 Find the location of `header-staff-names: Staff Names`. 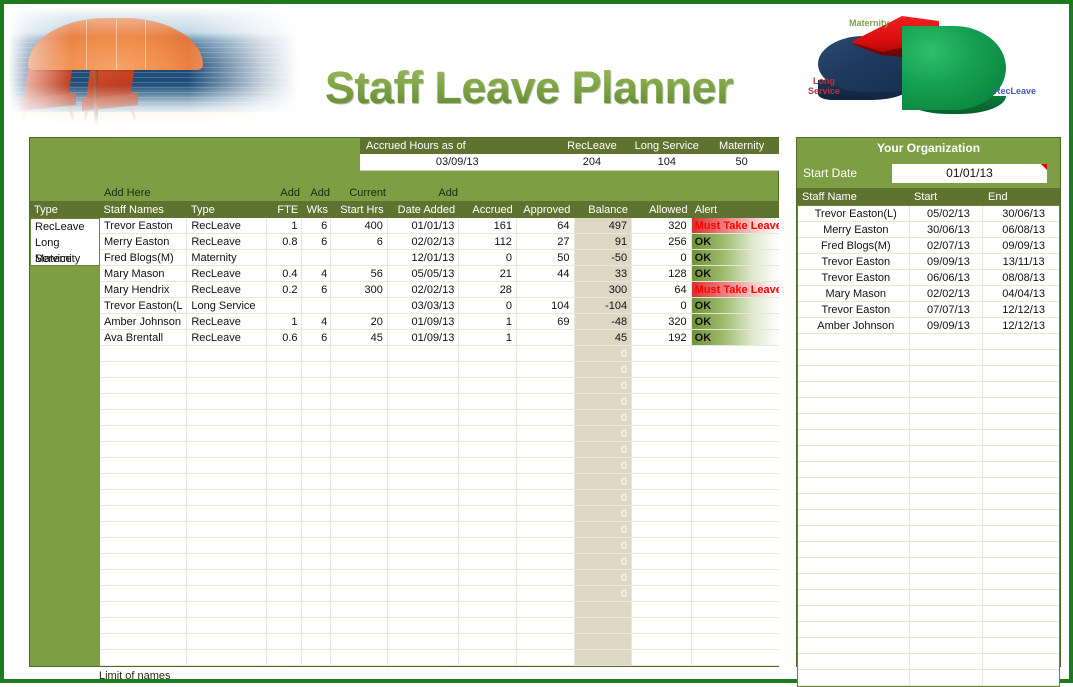

header-staff-names: Staff Names is located at coordinates (143, 210).